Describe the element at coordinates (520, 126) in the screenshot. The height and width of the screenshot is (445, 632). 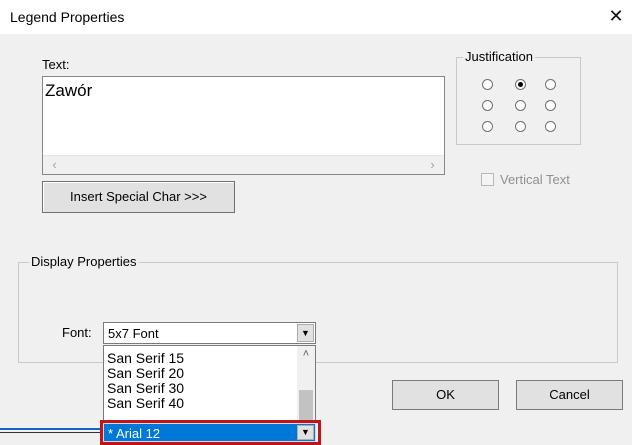
I see `justify-radio-bottom-center` at that location.